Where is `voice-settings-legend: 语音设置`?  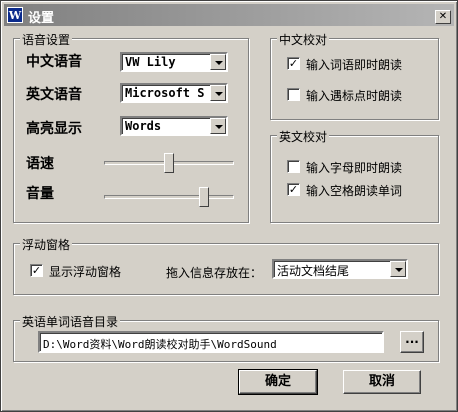 voice-settings-legend: 语音设置 is located at coordinates (46, 39).